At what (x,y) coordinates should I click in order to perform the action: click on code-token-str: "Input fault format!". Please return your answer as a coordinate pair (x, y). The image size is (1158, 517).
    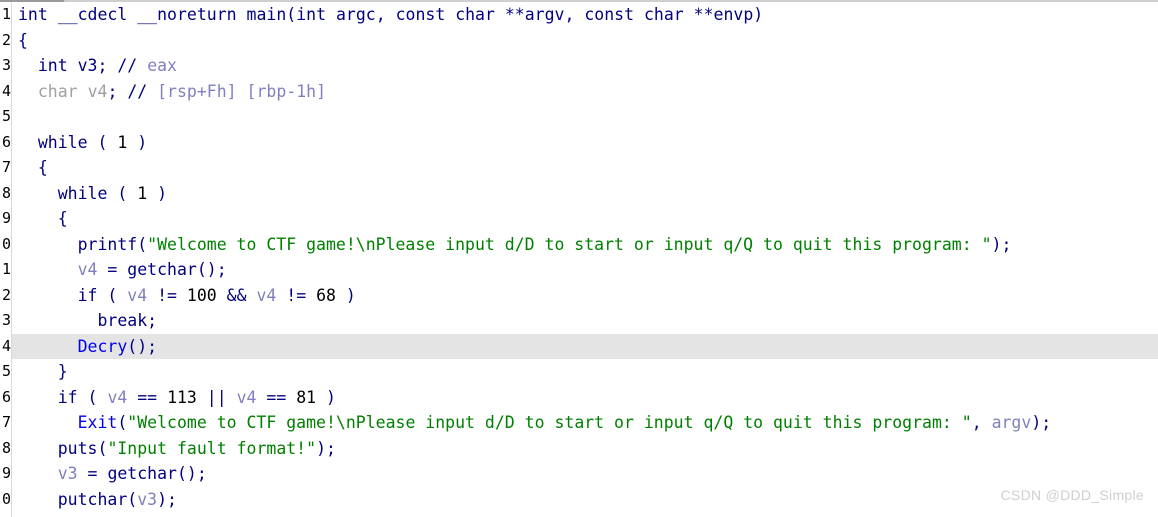
    Looking at the image, I should click on (212, 448).